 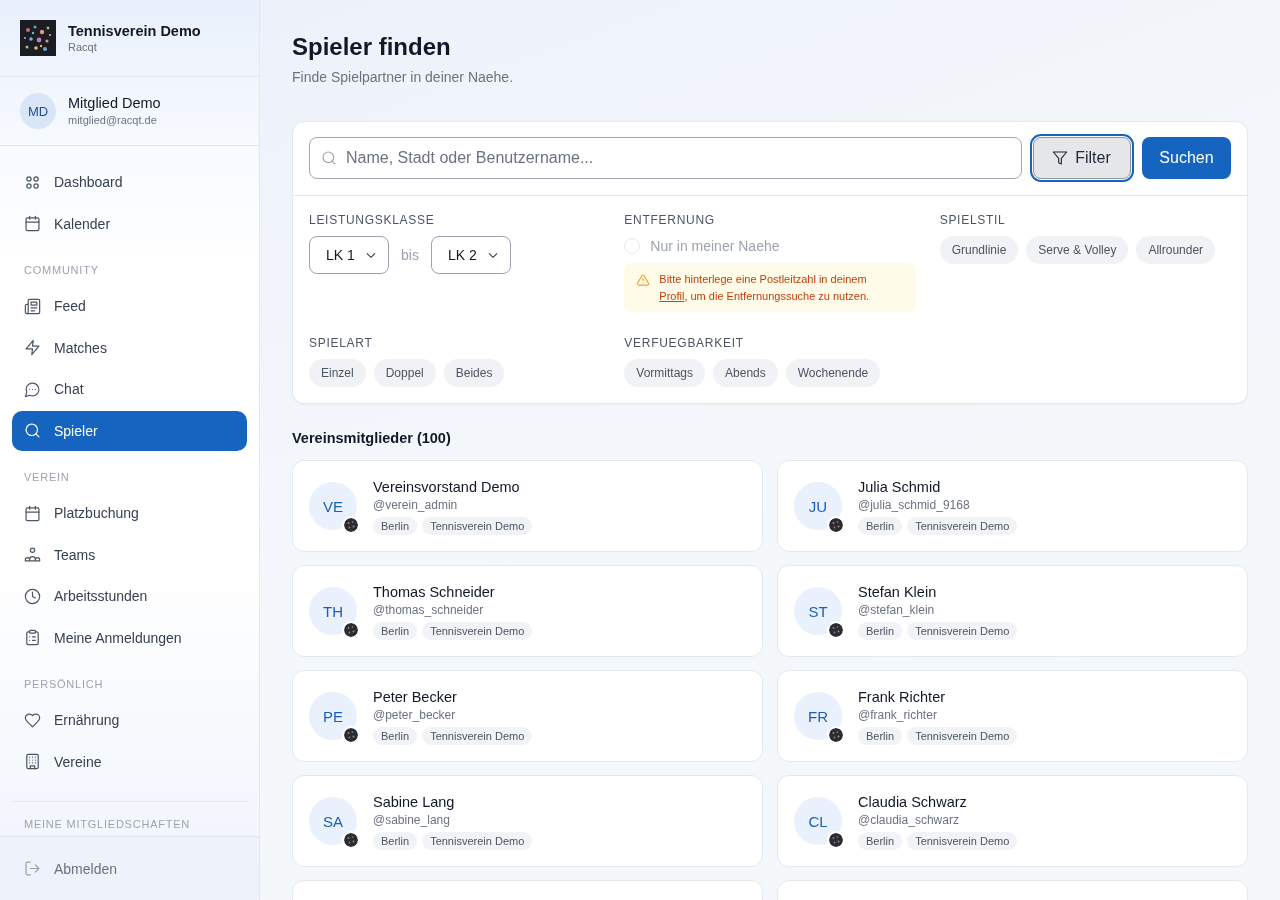 What do you see at coordinates (38, 111) in the screenshot?
I see `user-avatar: MD` at bounding box center [38, 111].